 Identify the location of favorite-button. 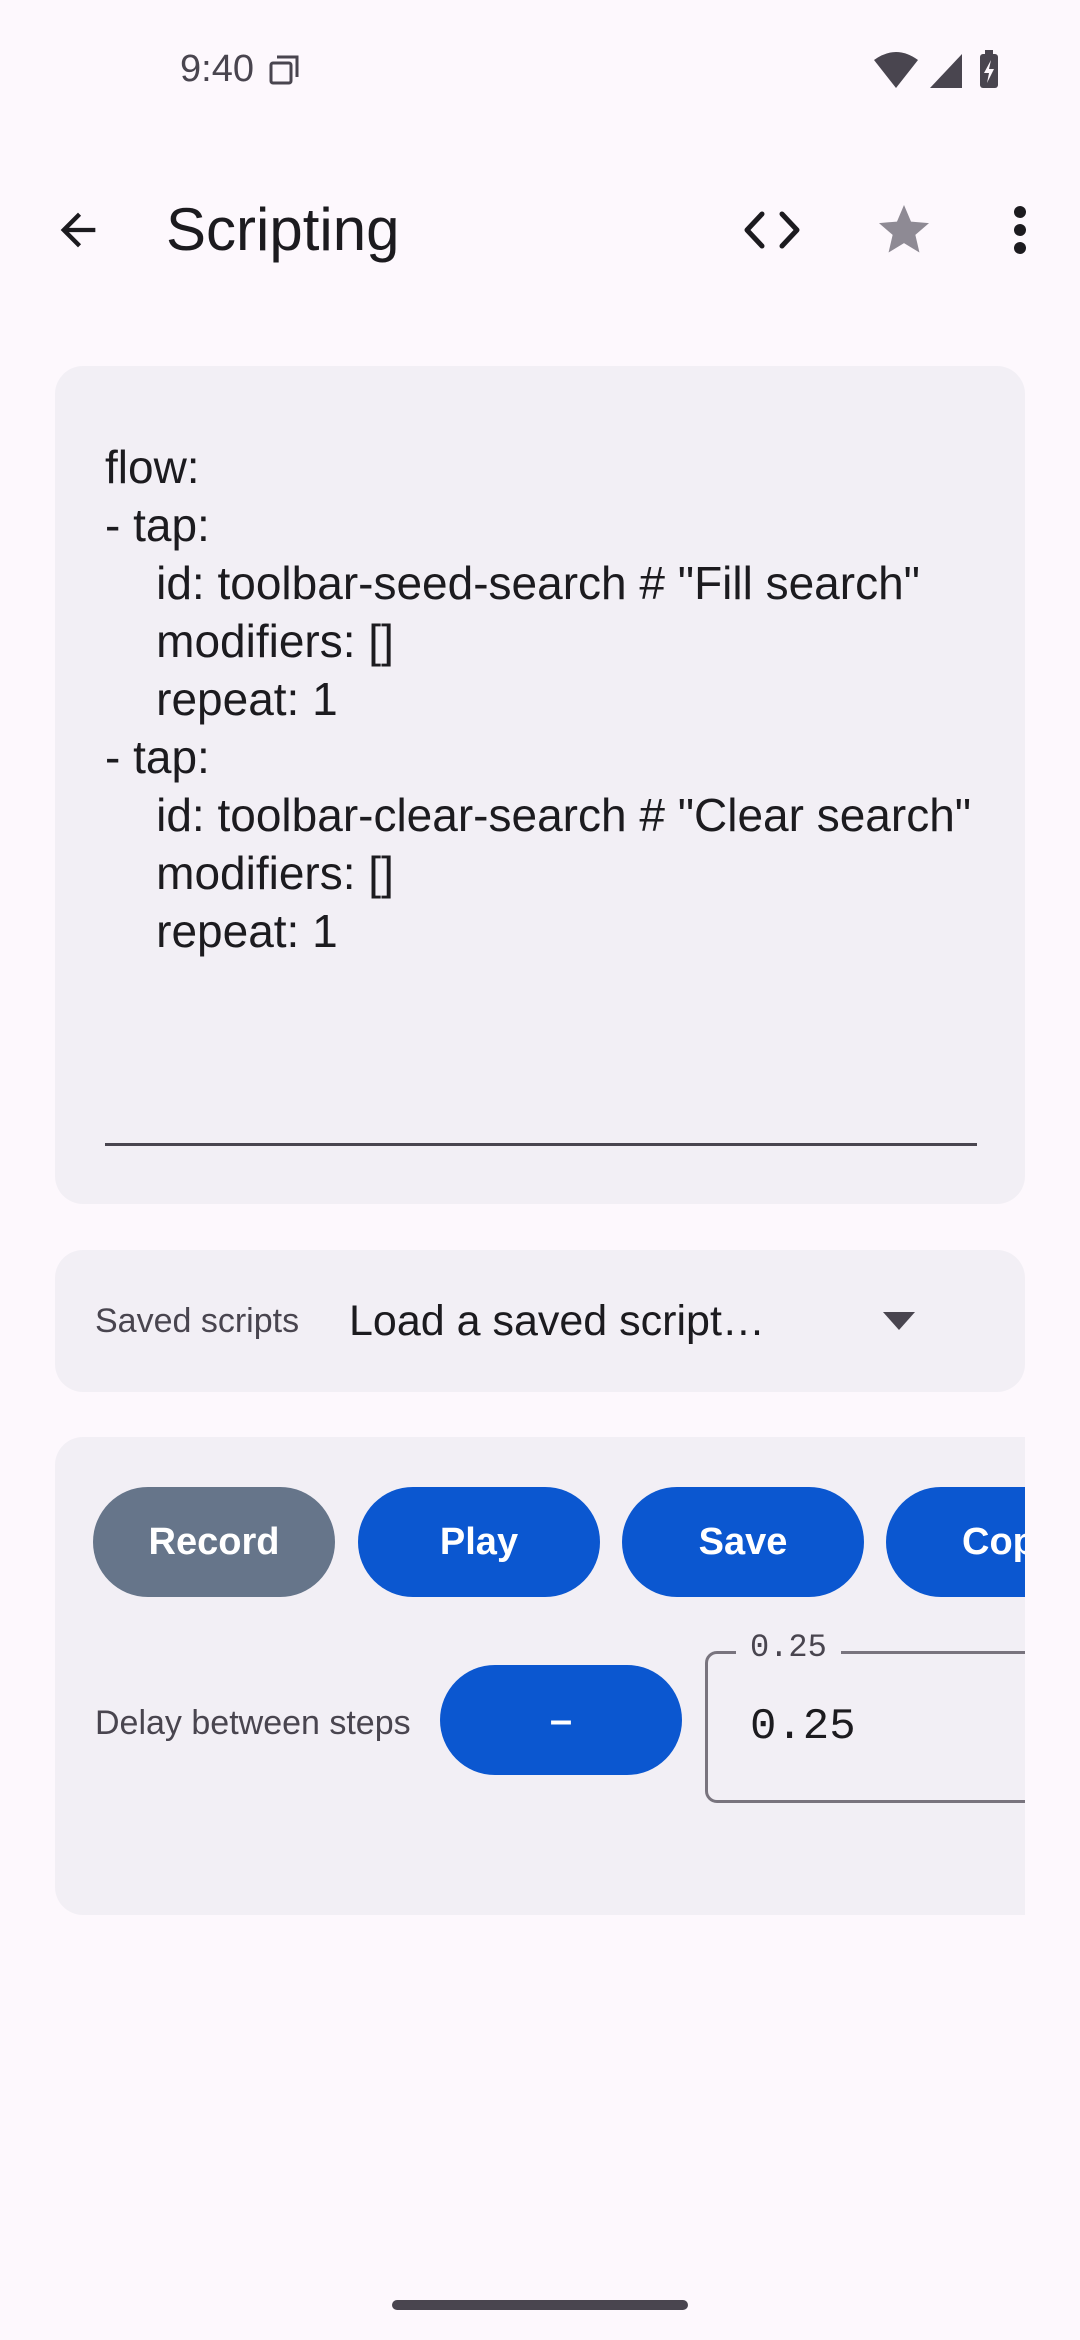
(904, 230).